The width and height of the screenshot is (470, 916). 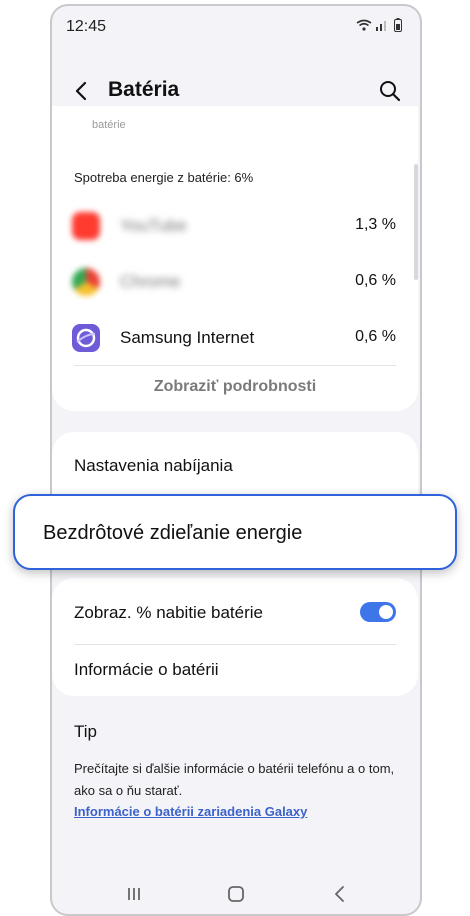 I want to click on home-icon, so click(x=236, y=894).